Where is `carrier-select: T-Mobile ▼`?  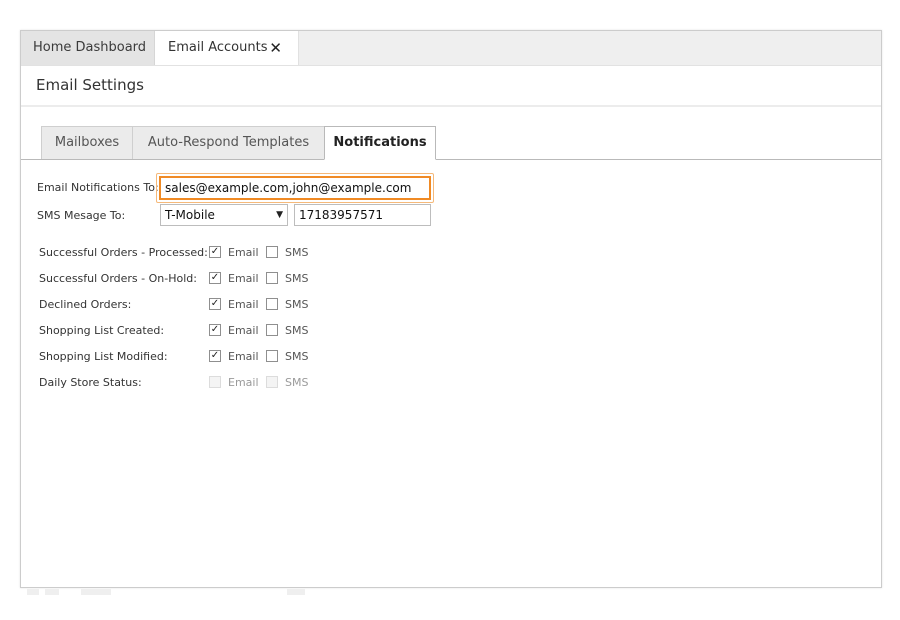
carrier-select: T-Mobile ▼ is located at coordinates (224, 215).